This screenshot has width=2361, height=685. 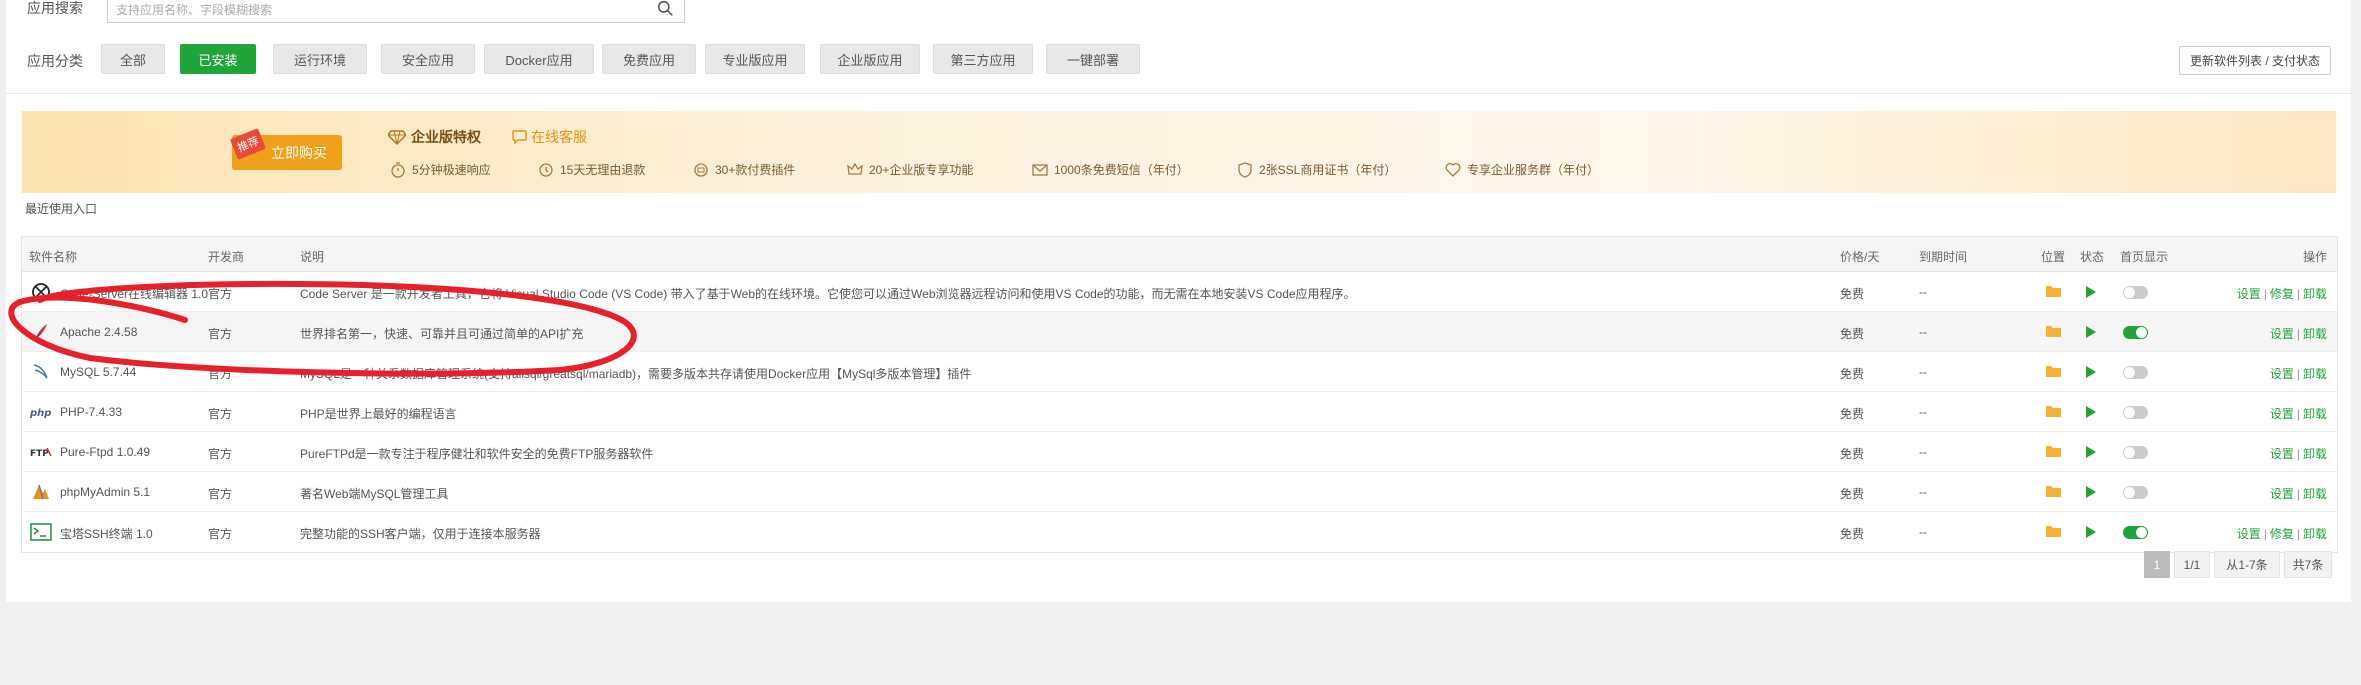 I want to click on page-range: 从1-7条, so click(x=2247, y=564).